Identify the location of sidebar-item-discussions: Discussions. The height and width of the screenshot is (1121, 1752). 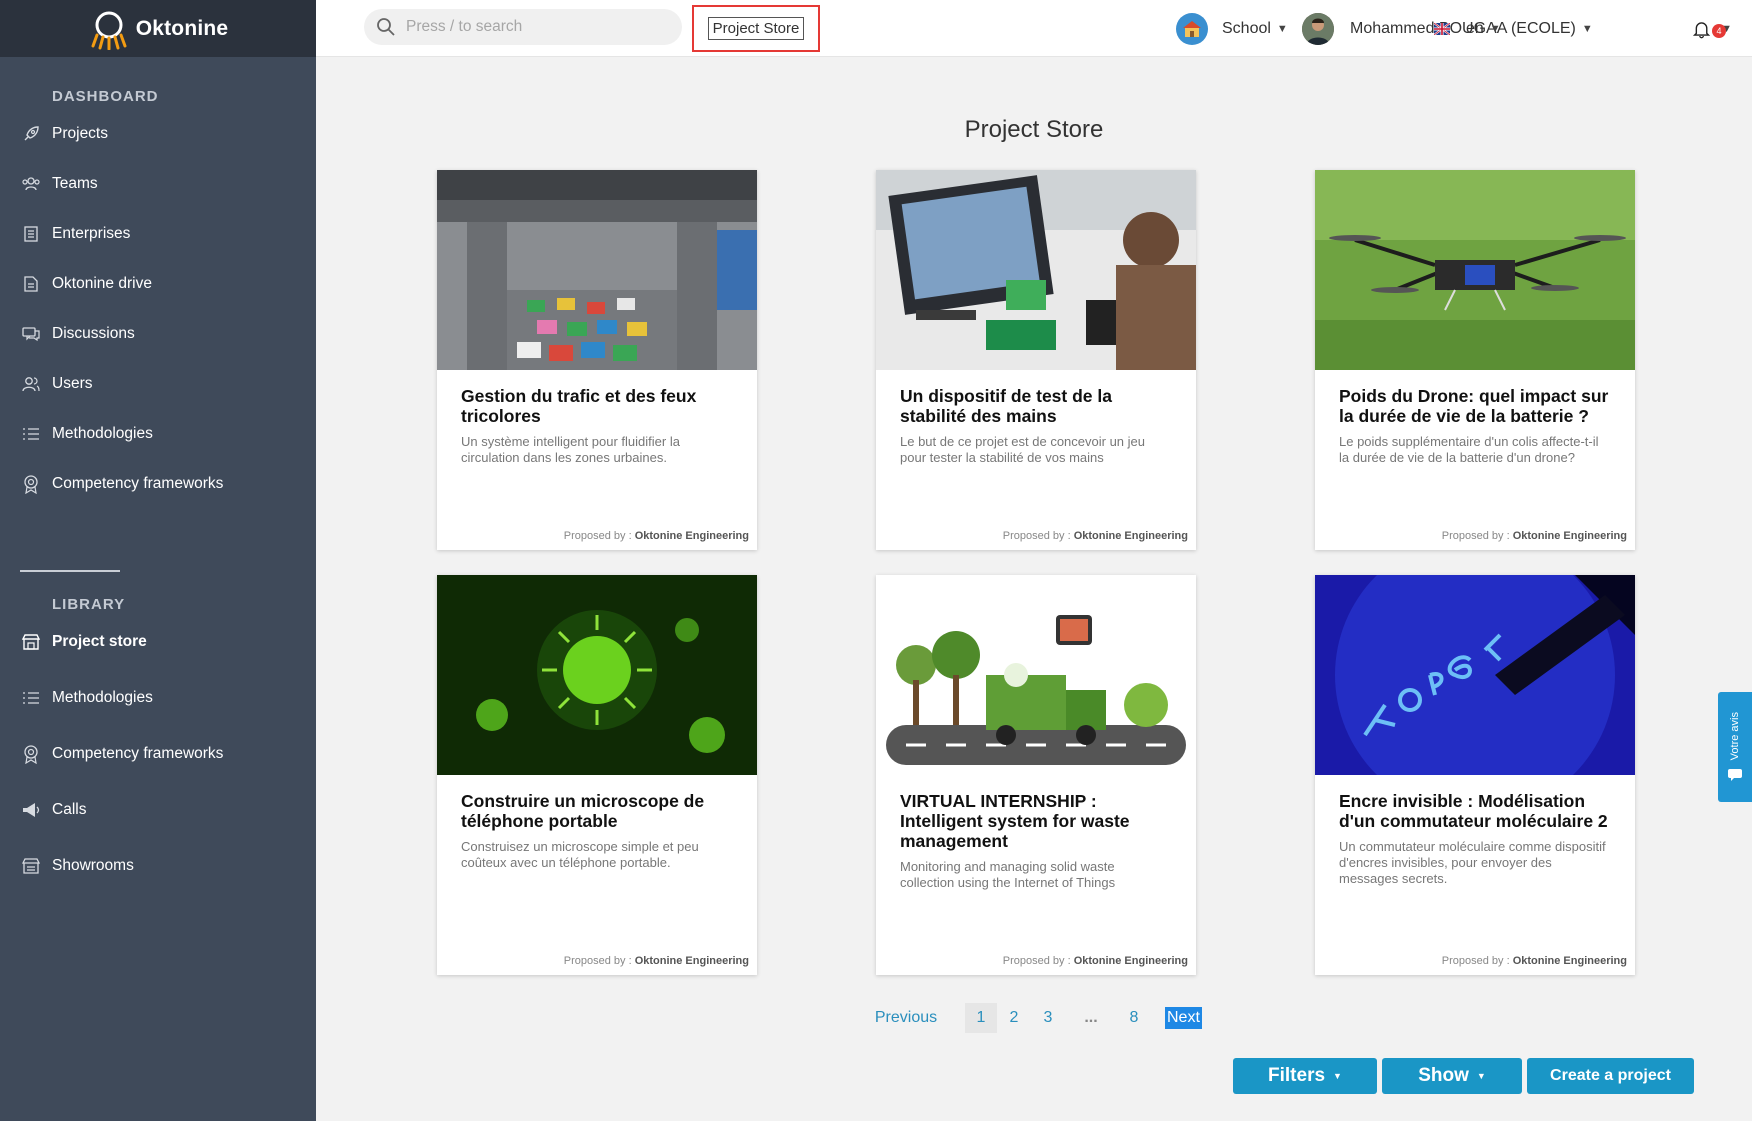
(160, 334).